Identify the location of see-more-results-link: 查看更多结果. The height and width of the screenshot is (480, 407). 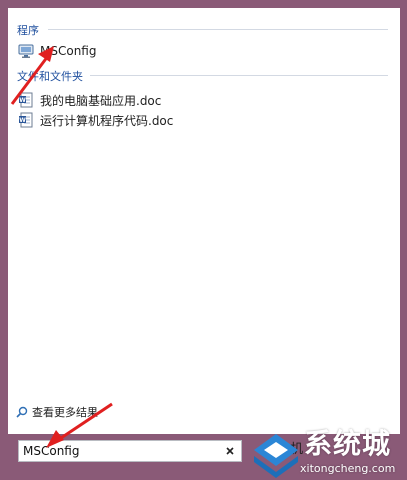
(57, 412).